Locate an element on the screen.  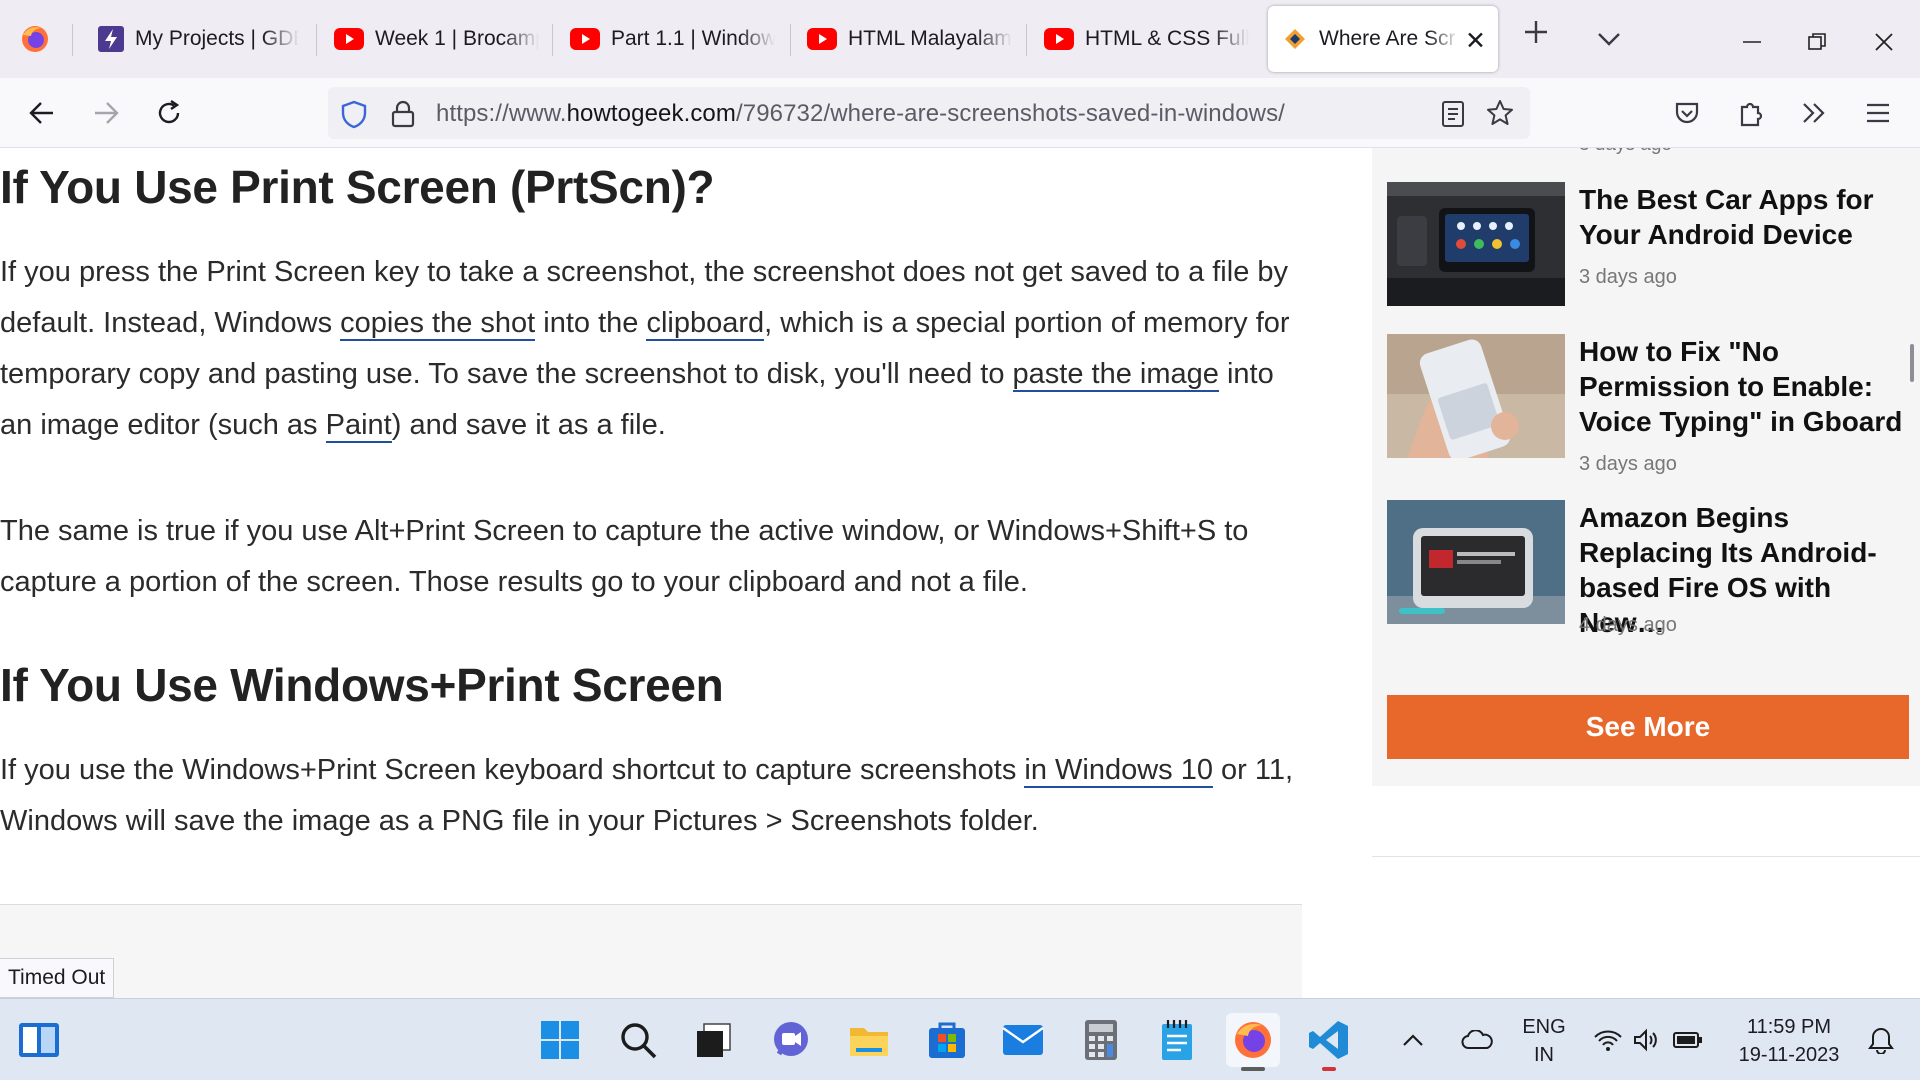
language-indicator: ENG IN is located at coordinates (1544, 1041).